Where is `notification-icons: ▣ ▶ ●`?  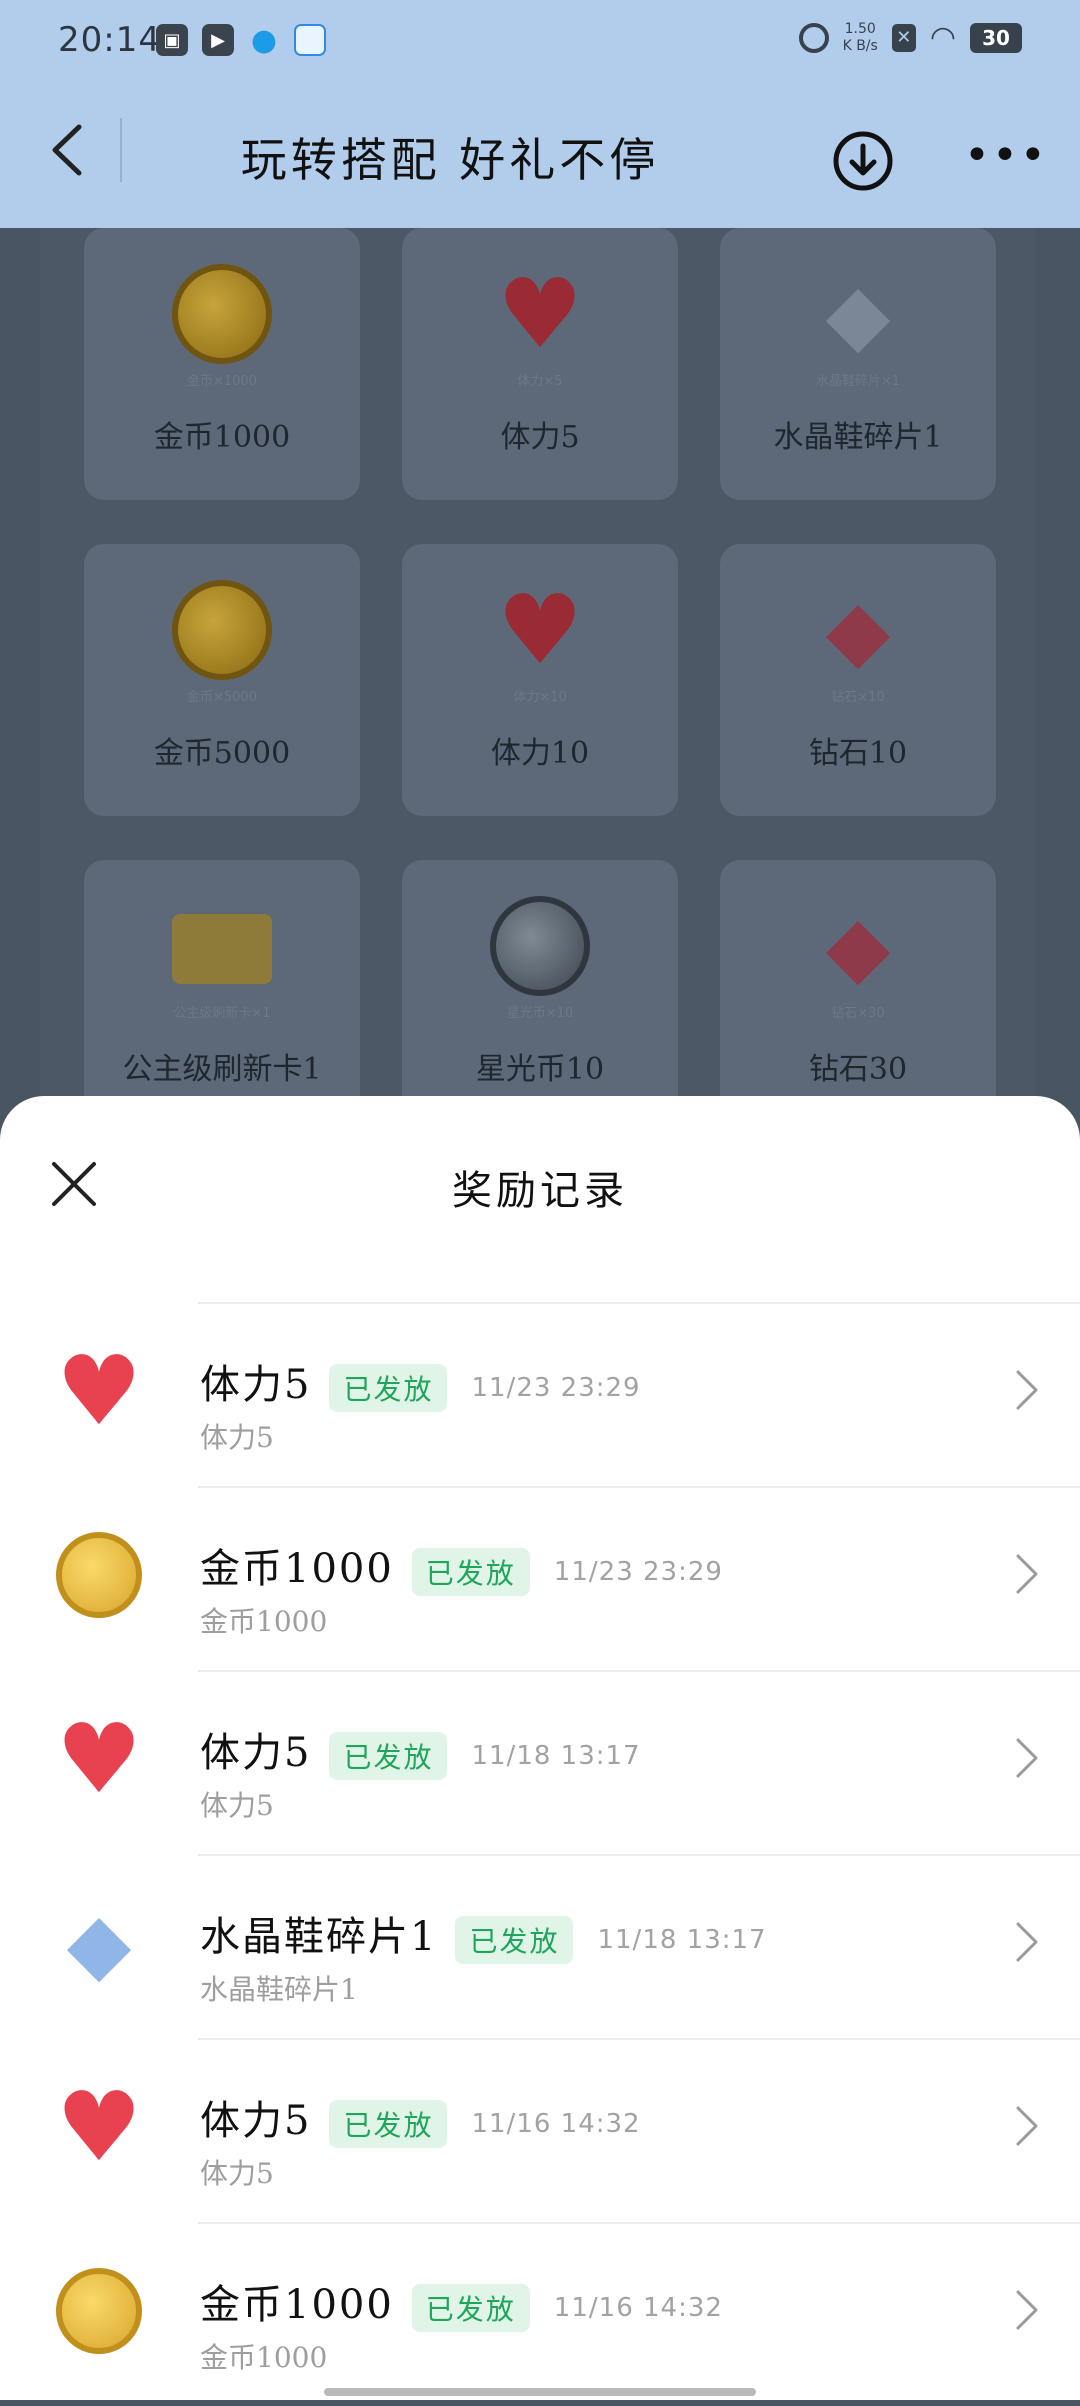
notification-icons: ▣ ▶ ● is located at coordinates (241, 40).